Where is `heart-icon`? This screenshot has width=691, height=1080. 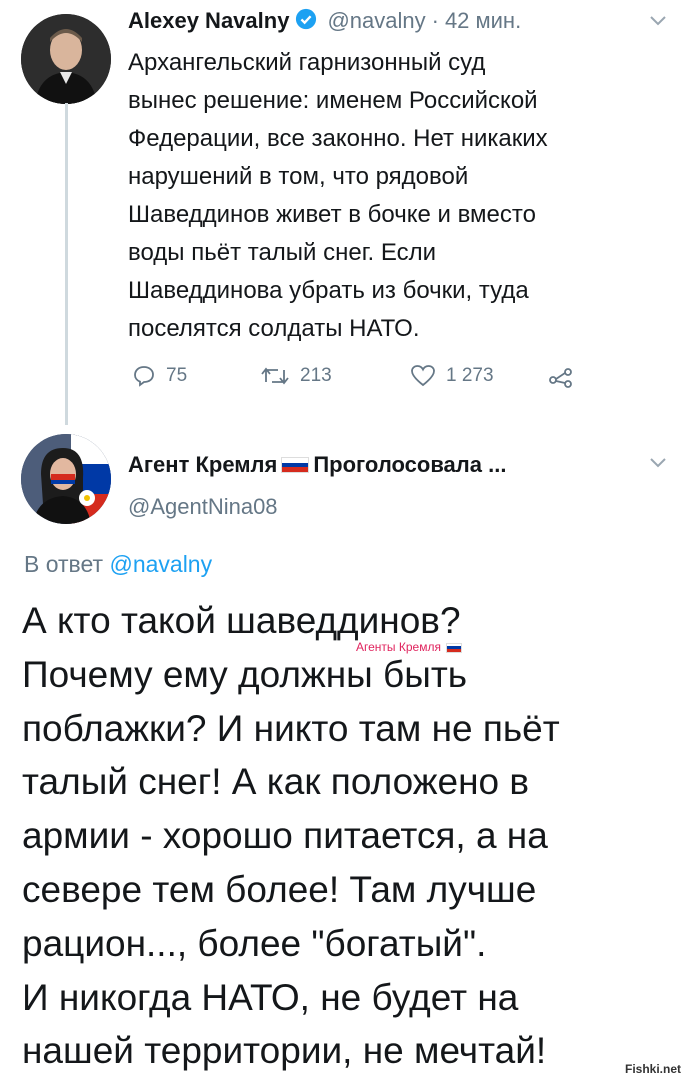 heart-icon is located at coordinates (423, 376).